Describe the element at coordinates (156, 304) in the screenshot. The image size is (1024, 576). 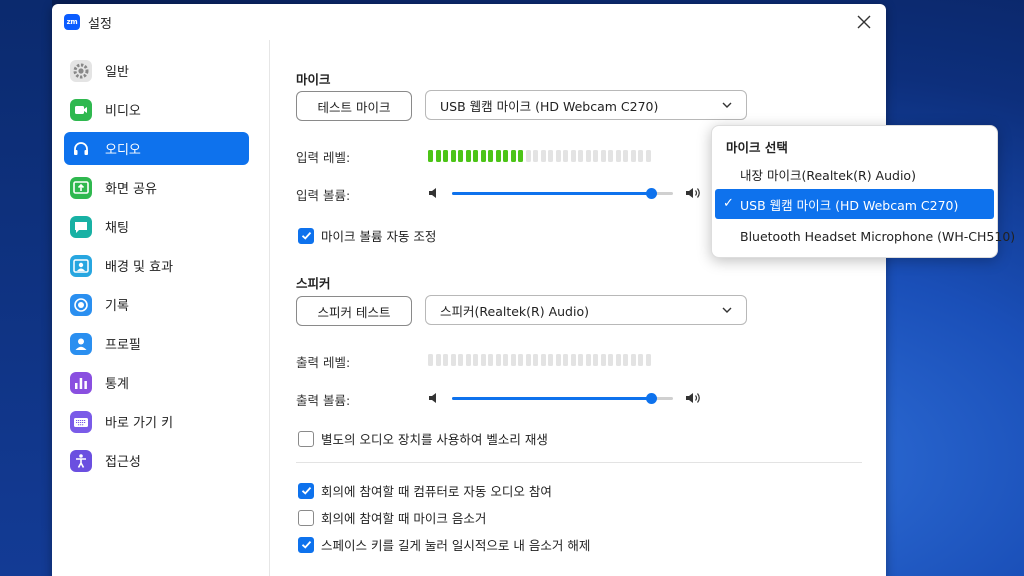
I see `sidebar-item-record: 기록` at that location.